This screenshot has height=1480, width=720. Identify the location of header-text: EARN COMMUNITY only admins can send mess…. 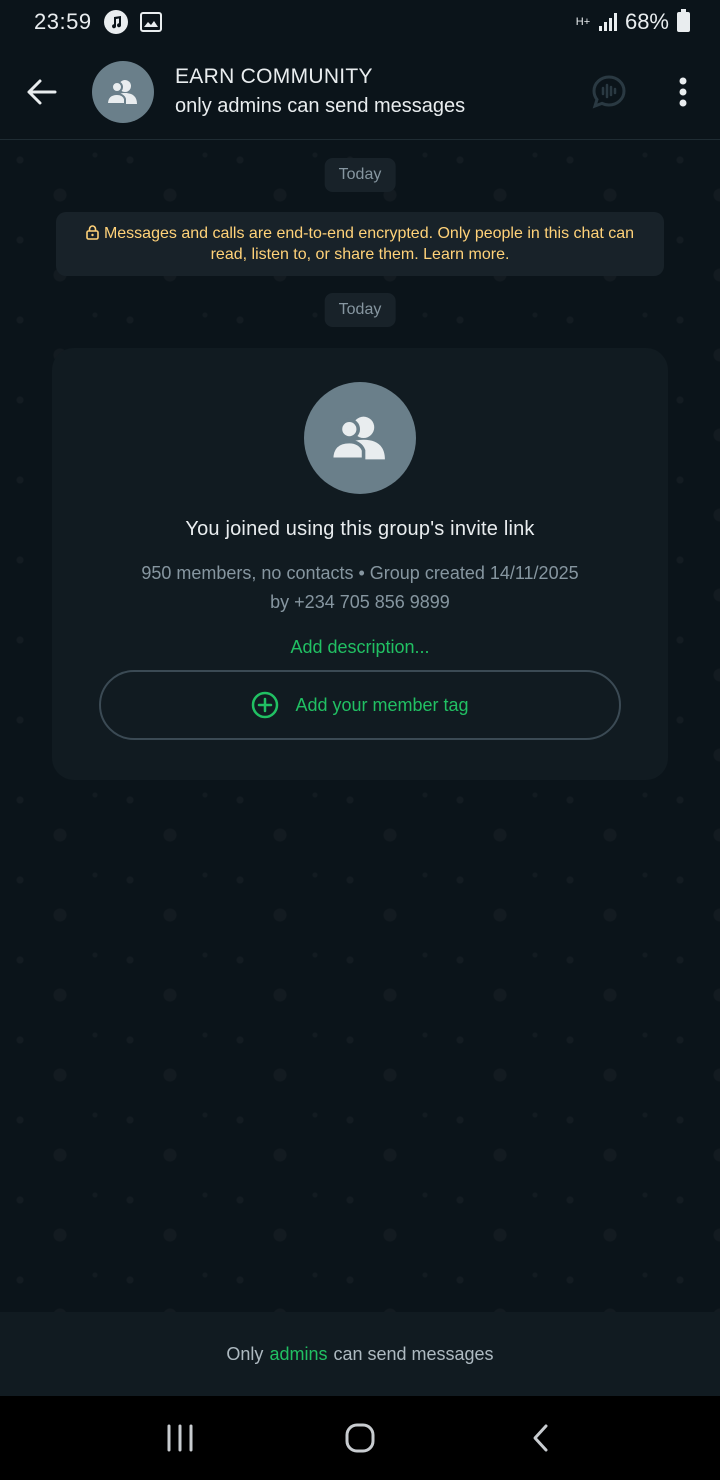
(320, 91).